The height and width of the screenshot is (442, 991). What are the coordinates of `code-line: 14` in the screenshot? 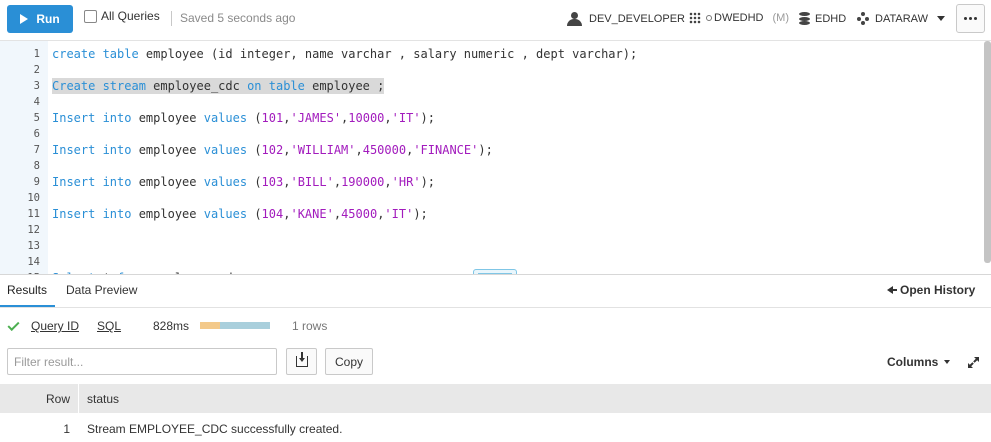 It's located at (492, 262).